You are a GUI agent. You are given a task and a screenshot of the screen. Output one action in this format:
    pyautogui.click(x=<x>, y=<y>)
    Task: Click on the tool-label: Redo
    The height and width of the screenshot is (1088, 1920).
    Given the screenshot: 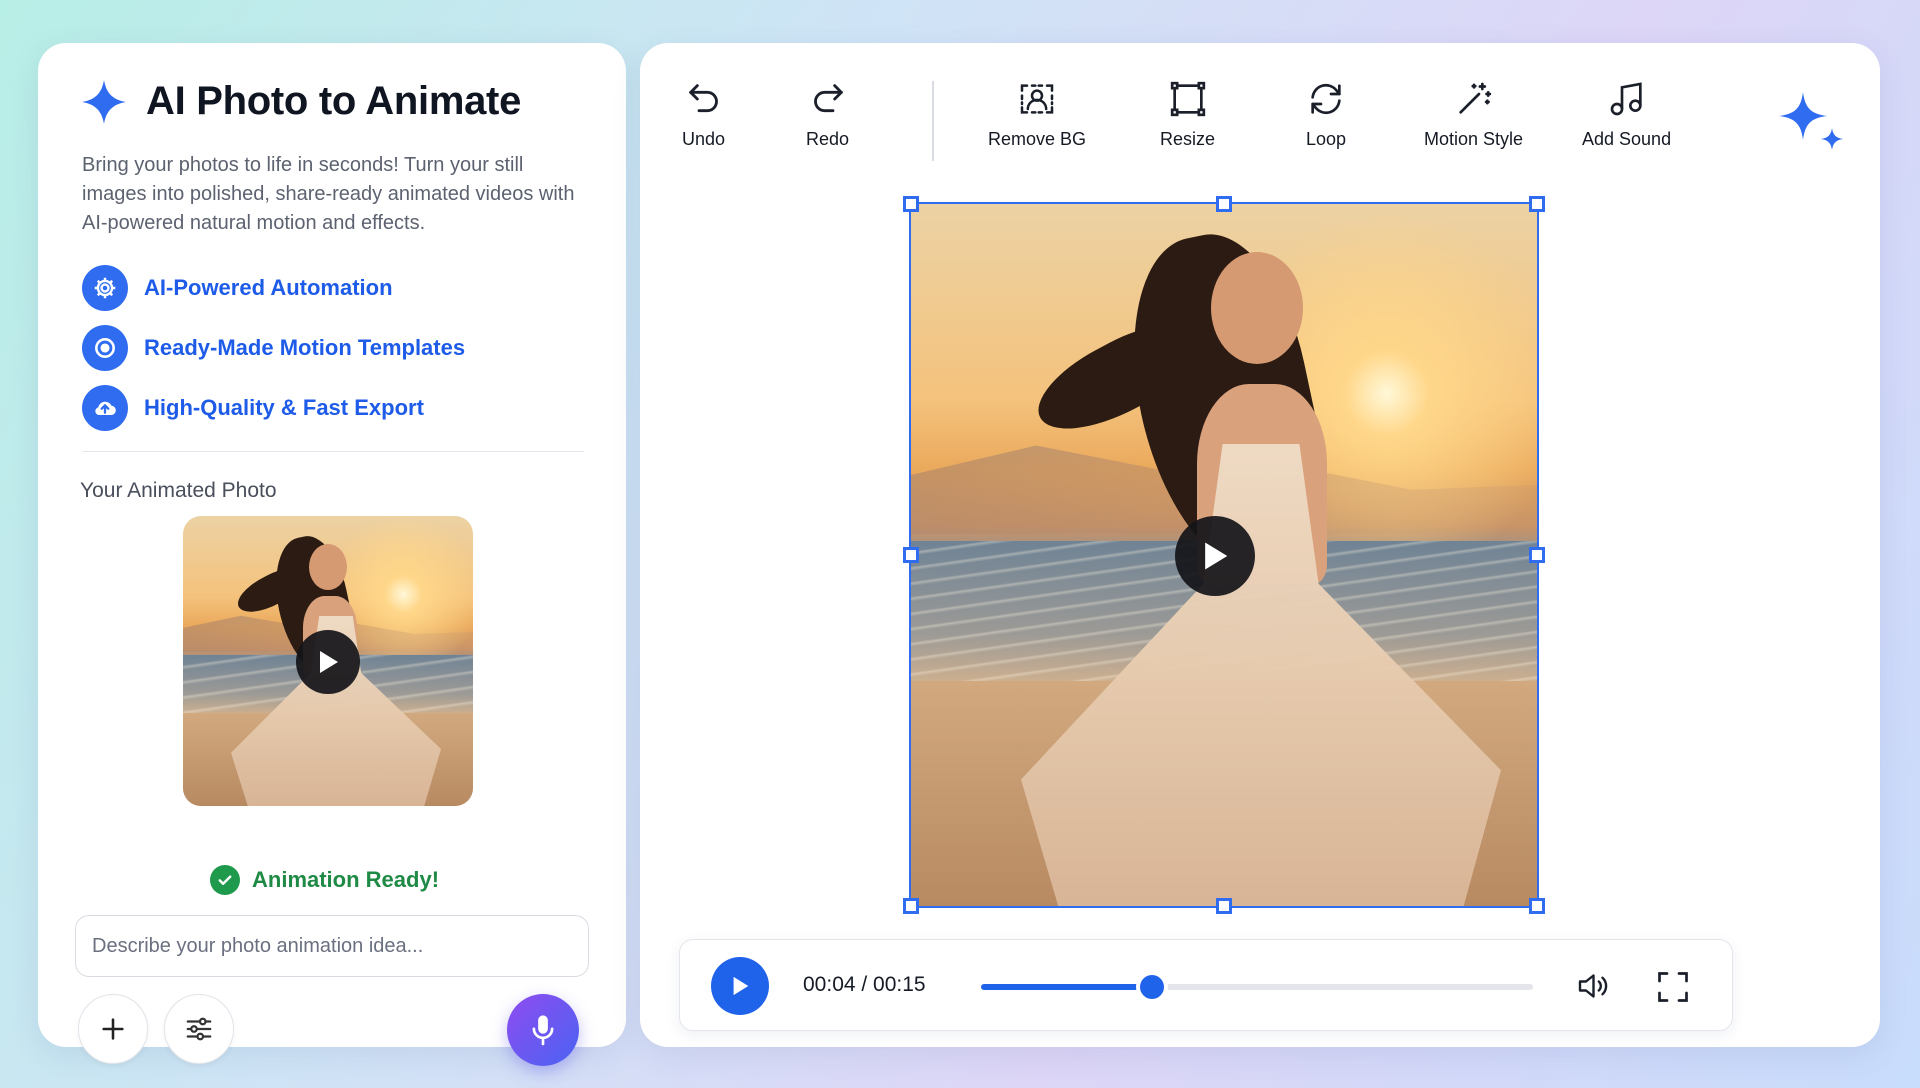 What is the action you would take?
    pyautogui.click(x=828, y=139)
    